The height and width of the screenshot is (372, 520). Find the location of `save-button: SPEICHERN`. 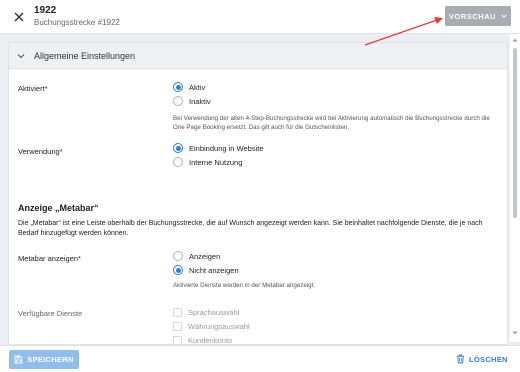

save-button: SPEICHERN is located at coordinates (44, 359).